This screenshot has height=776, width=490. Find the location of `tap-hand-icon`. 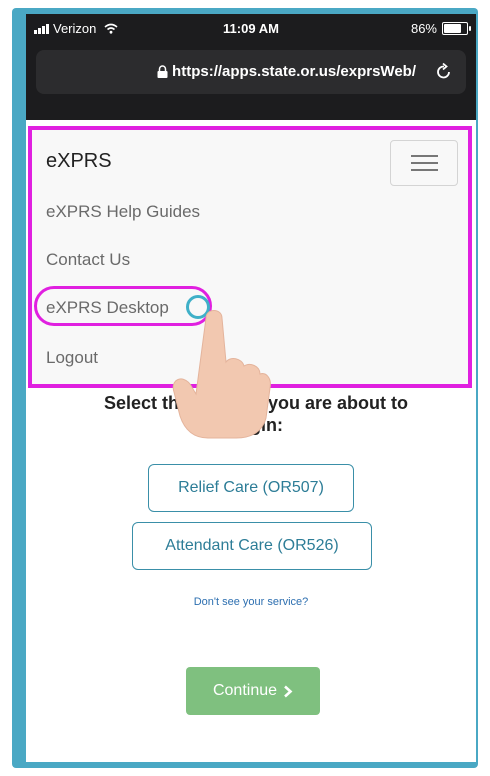

tap-hand-icon is located at coordinates (221, 374).